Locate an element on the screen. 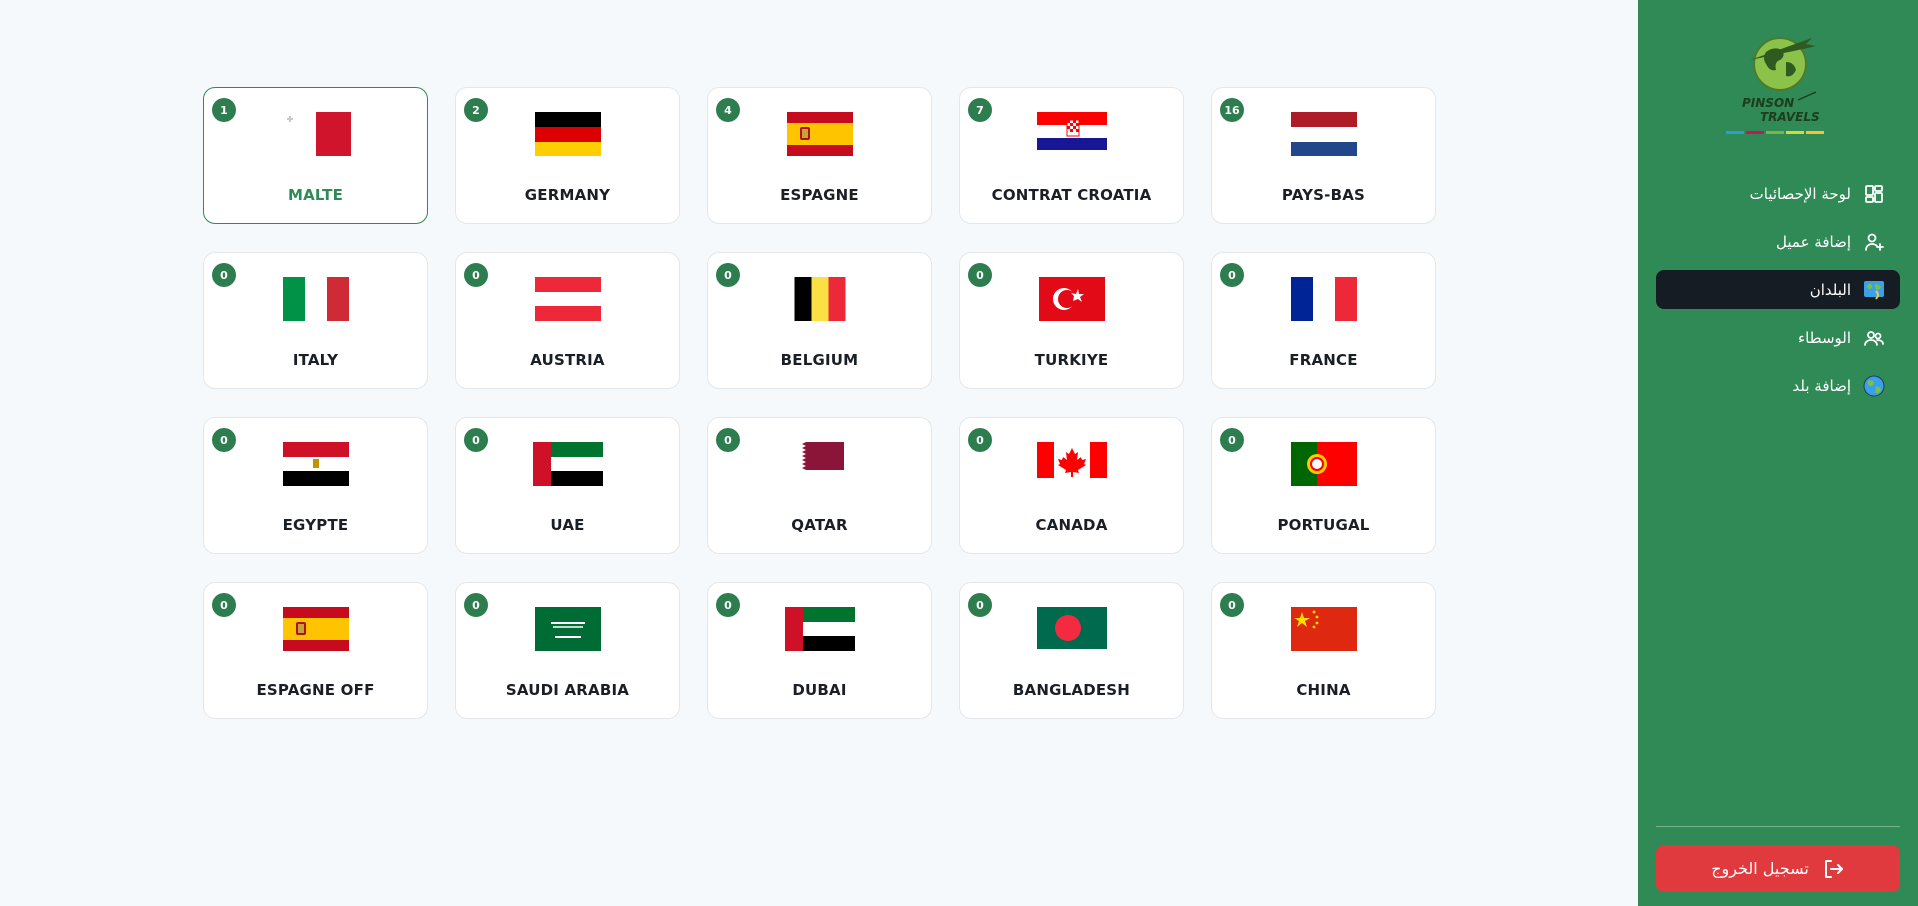  country-name: SAUDI ARABIA is located at coordinates (567, 690).